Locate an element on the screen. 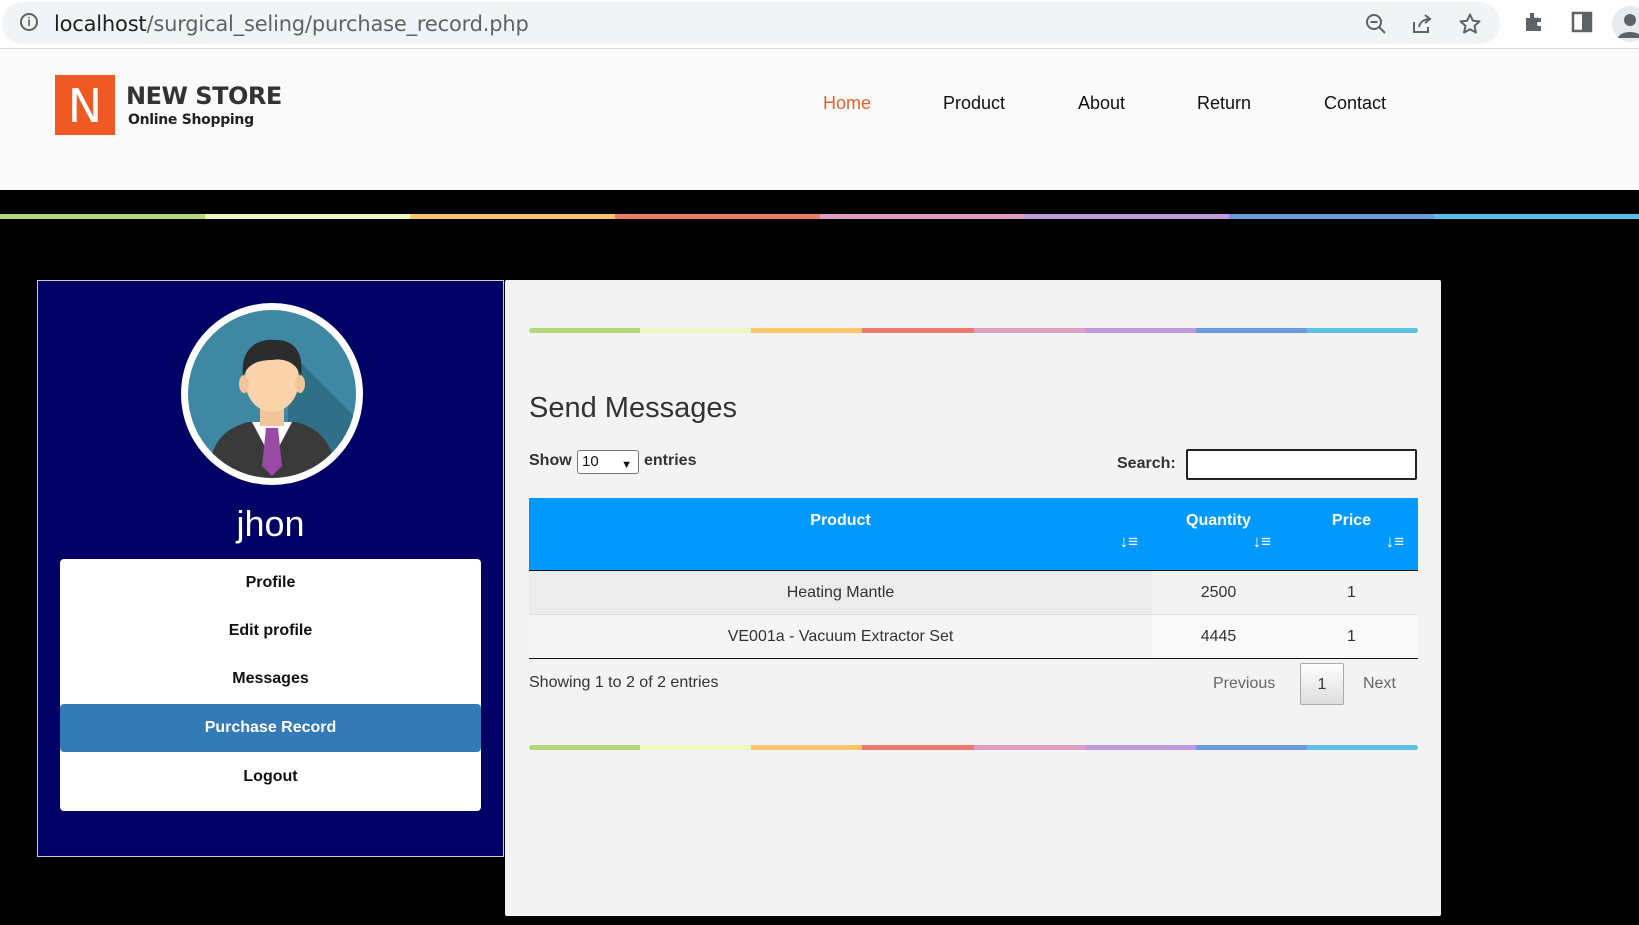 Image resolution: width=1639 pixels, height=925 pixels. brand-title: NEW STORE is located at coordinates (204, 96).